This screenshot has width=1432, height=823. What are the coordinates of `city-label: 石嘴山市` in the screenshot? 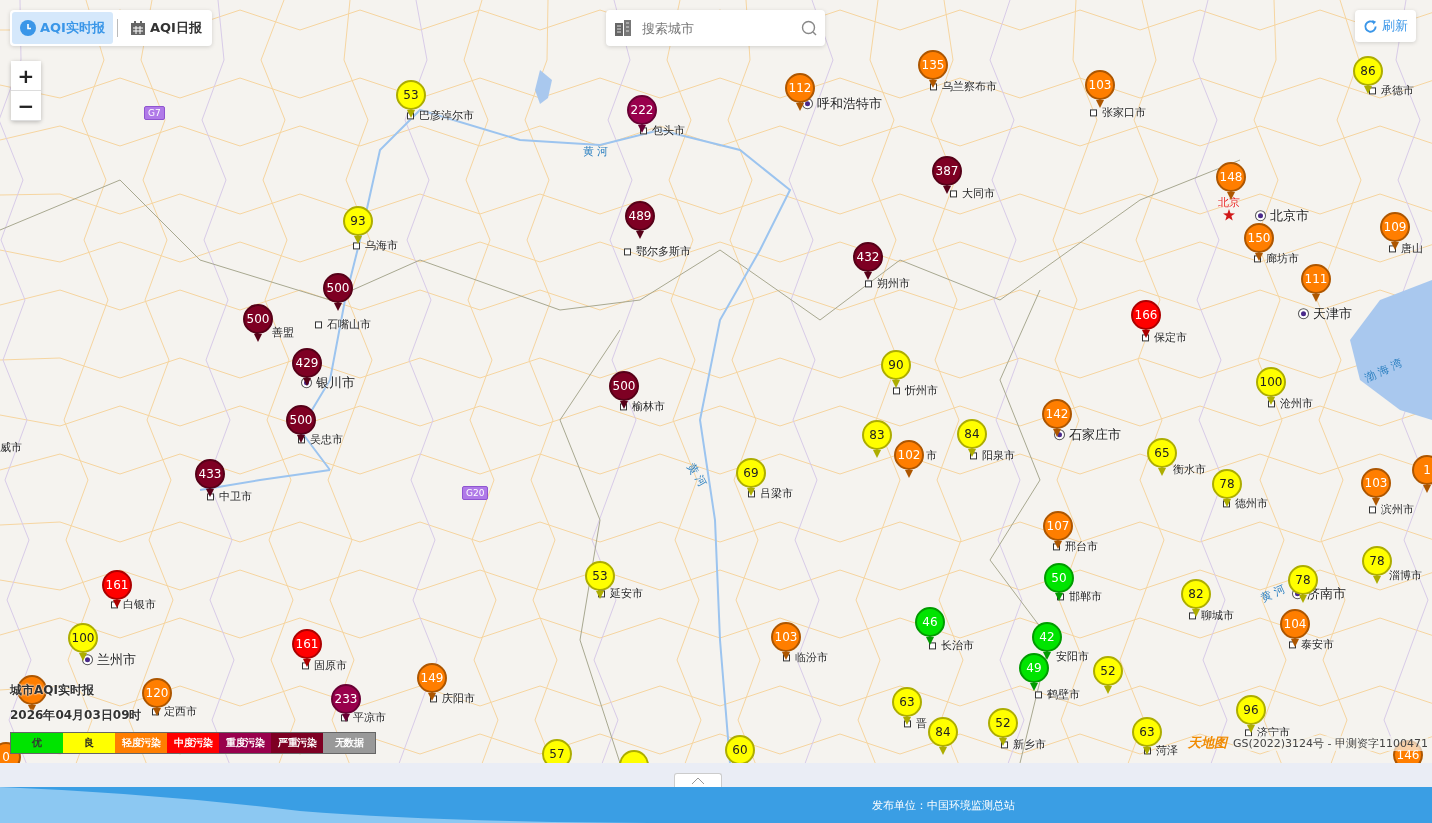 It's located at (349, 325).